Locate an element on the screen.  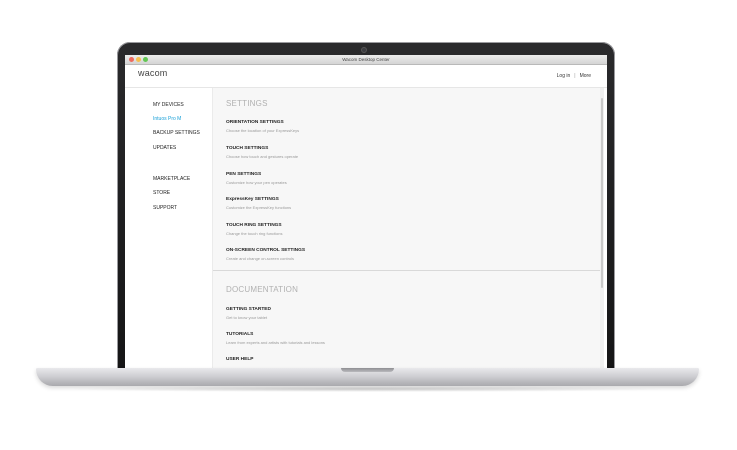
item-description: Create and change on-screen controls is located at coordinates (260, 258).